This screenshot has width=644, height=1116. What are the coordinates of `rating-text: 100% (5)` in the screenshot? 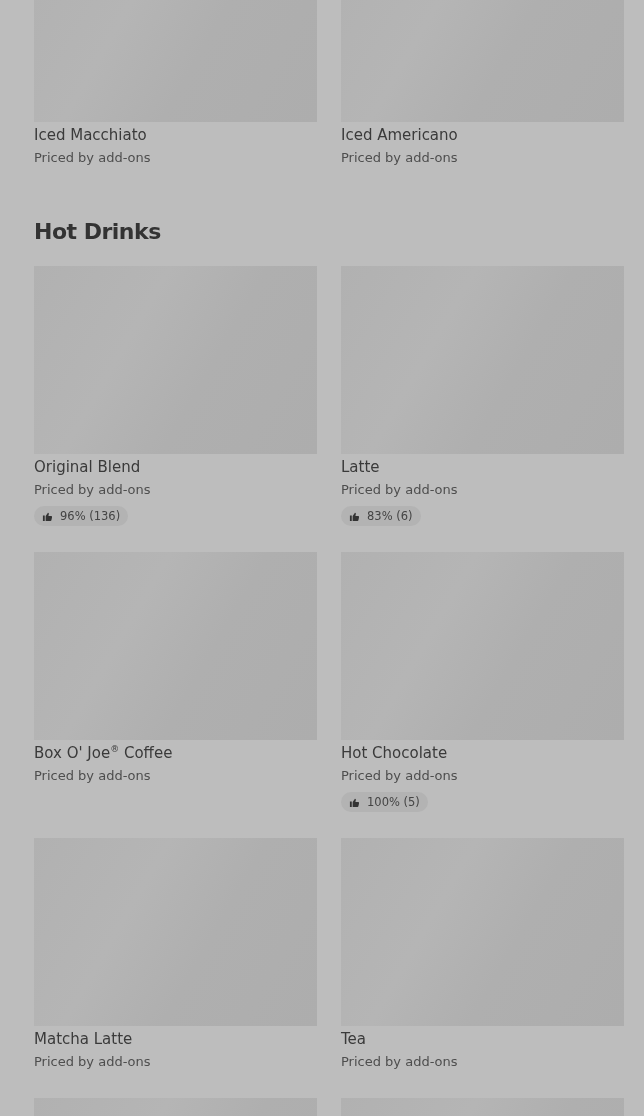 It's located at (393, 802).